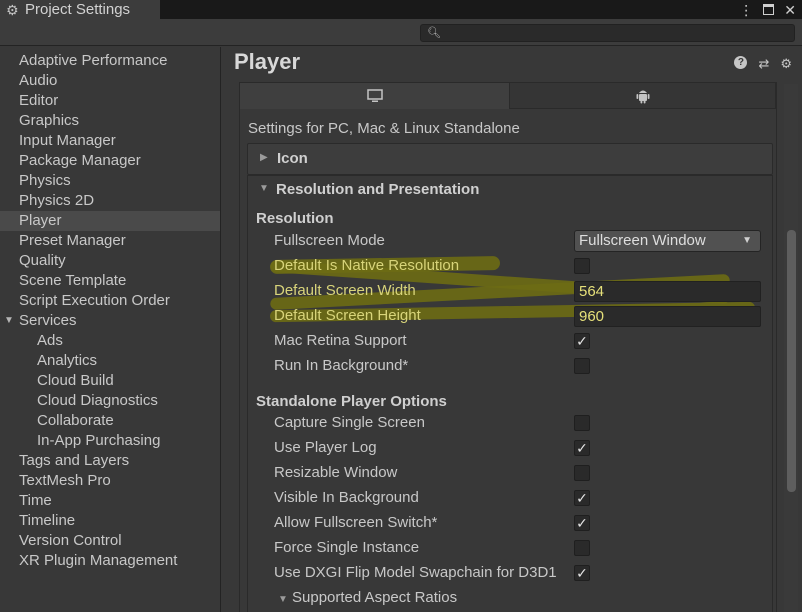 This screenshot has width=802, height=612. I want to click on settings-gear-icon: ⚙, so click(786, 64).